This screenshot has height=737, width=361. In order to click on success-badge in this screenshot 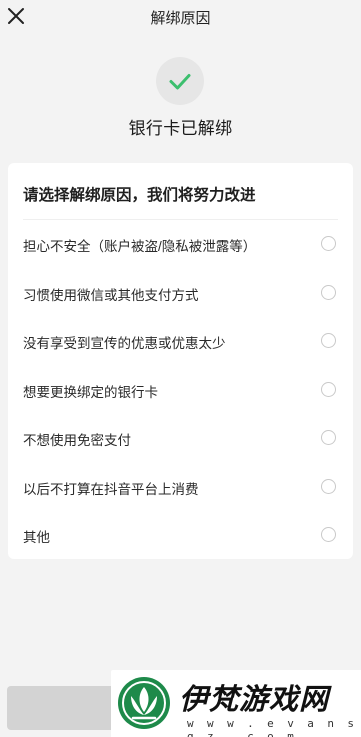, I will do `click(180, 81)`.